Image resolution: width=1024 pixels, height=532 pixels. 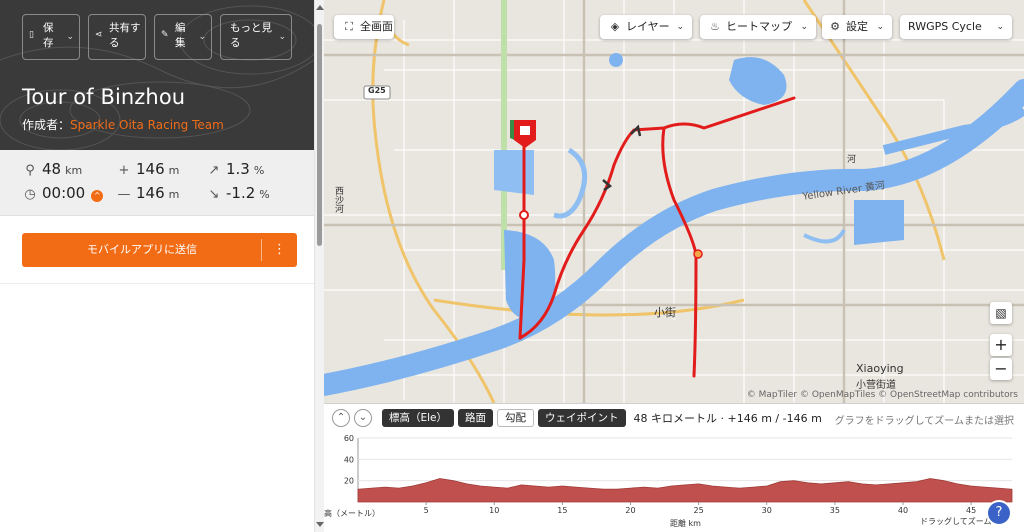 What do you see at coordinates (999, 513) in the screenshot?
I see `help-button: ?` at bounding box center [999, 513].